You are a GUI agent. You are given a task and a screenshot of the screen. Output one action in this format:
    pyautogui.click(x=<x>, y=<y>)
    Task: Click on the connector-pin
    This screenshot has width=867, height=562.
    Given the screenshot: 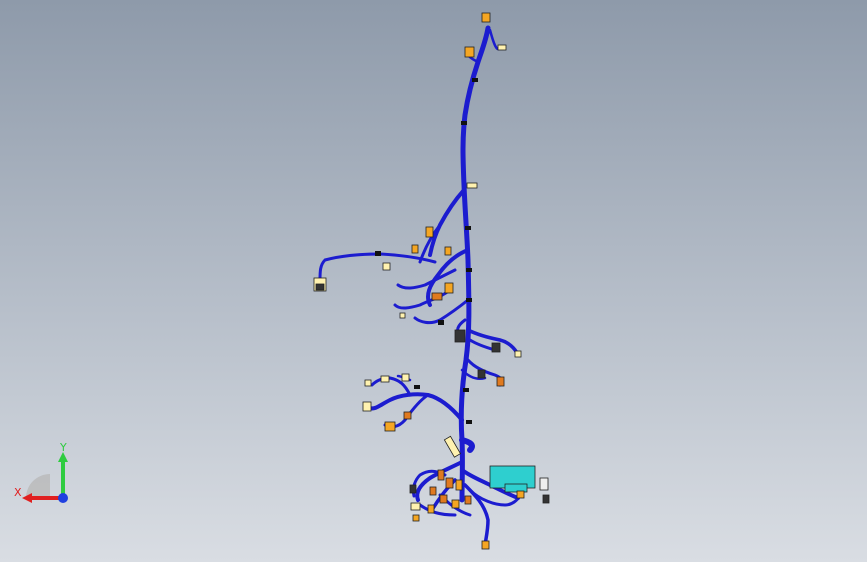 What is the action you would take?
    pyautogui.click(x=320, y=287)
    